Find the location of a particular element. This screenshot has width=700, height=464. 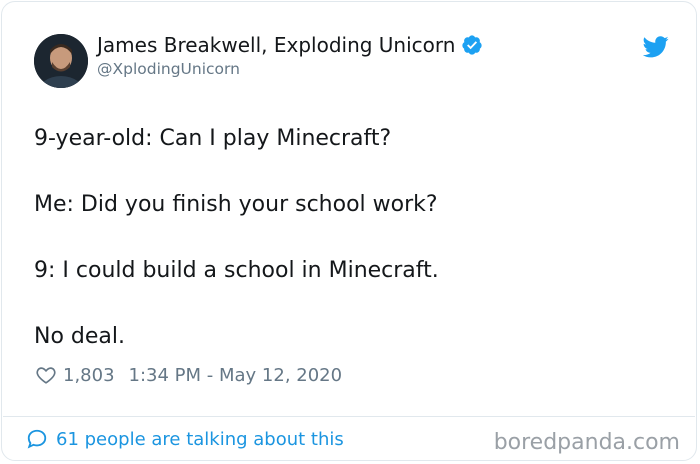

avatar is located at coordinates (61, 61).